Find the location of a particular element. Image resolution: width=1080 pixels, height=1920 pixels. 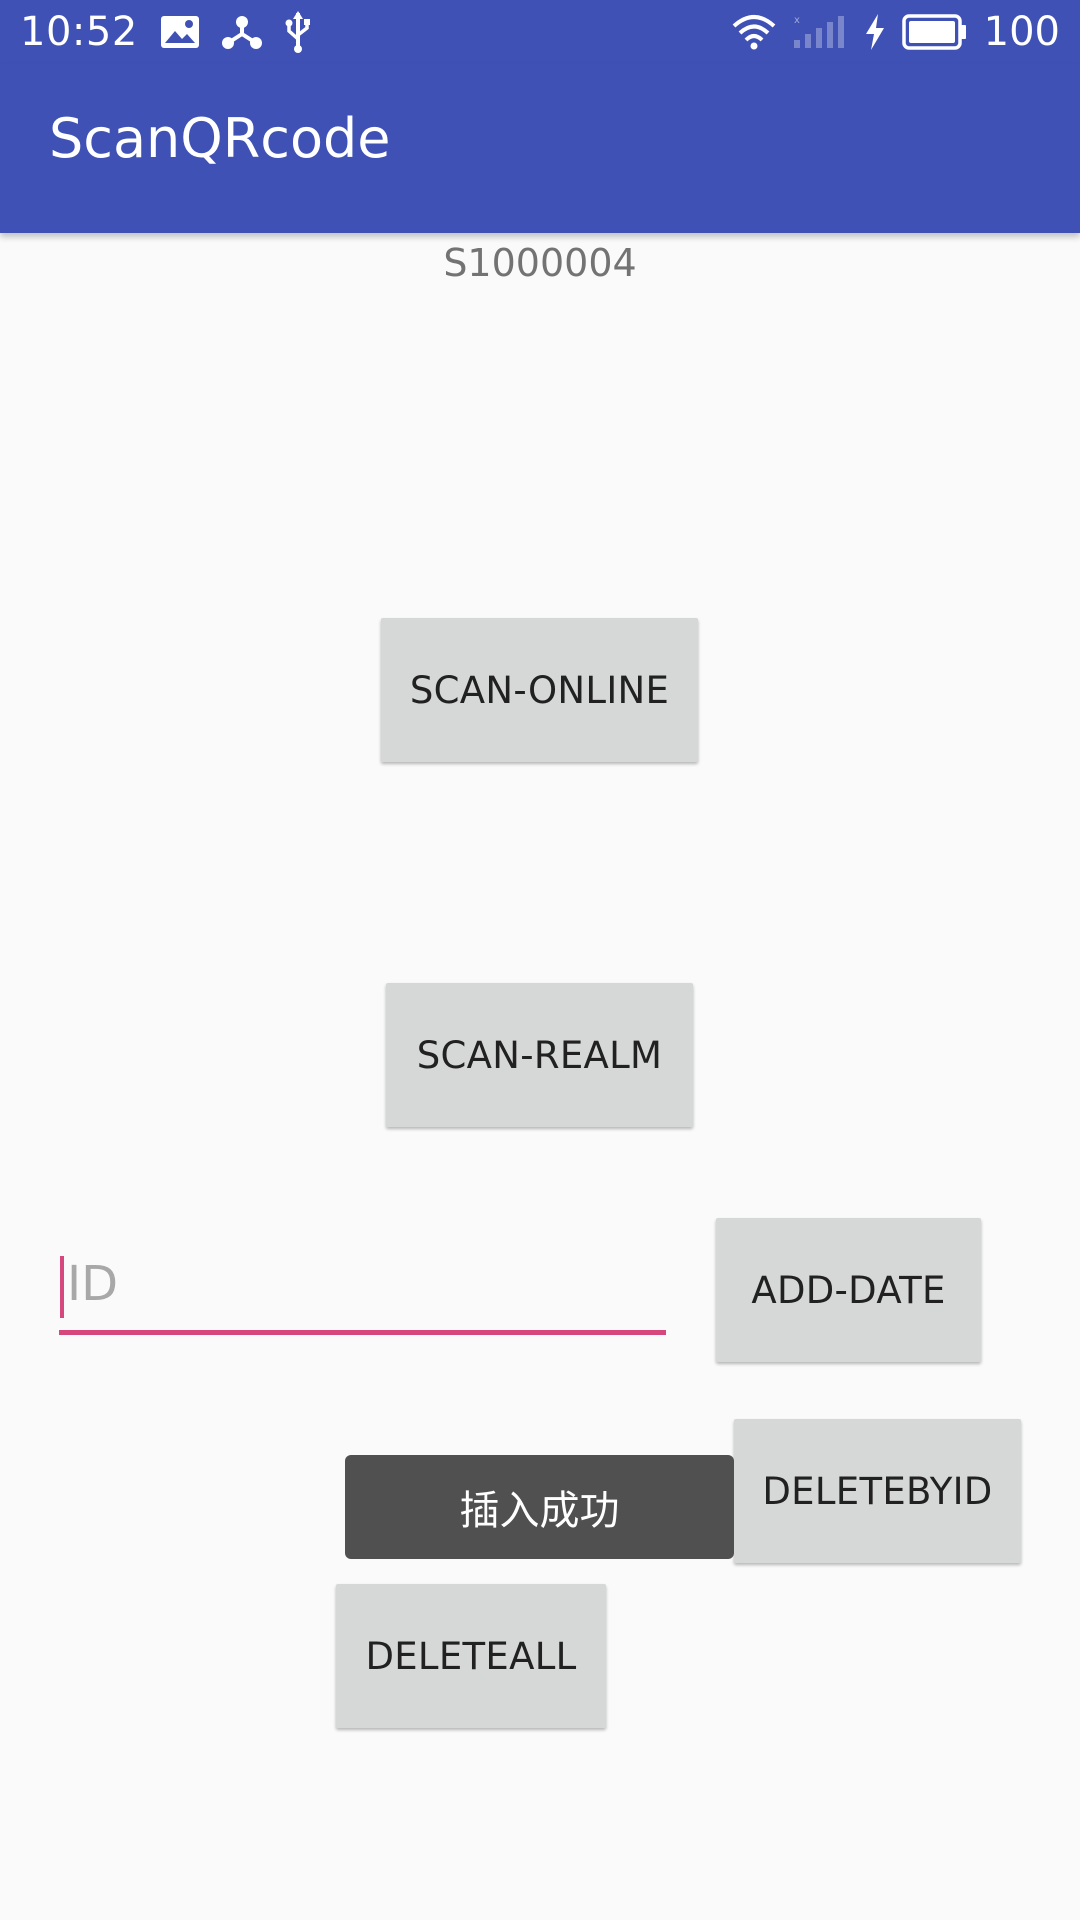

text-cursor is located at coordinates (62, 1287).